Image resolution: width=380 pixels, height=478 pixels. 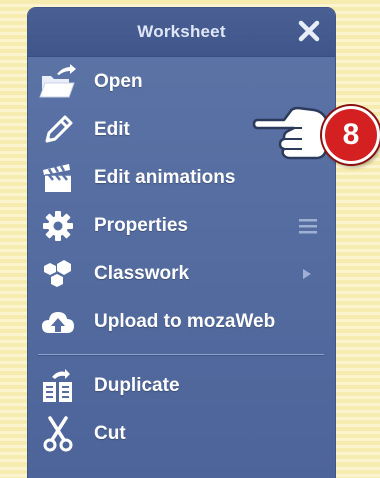 I want to click on cloud-upload-icon, so click(x=58, y=322).